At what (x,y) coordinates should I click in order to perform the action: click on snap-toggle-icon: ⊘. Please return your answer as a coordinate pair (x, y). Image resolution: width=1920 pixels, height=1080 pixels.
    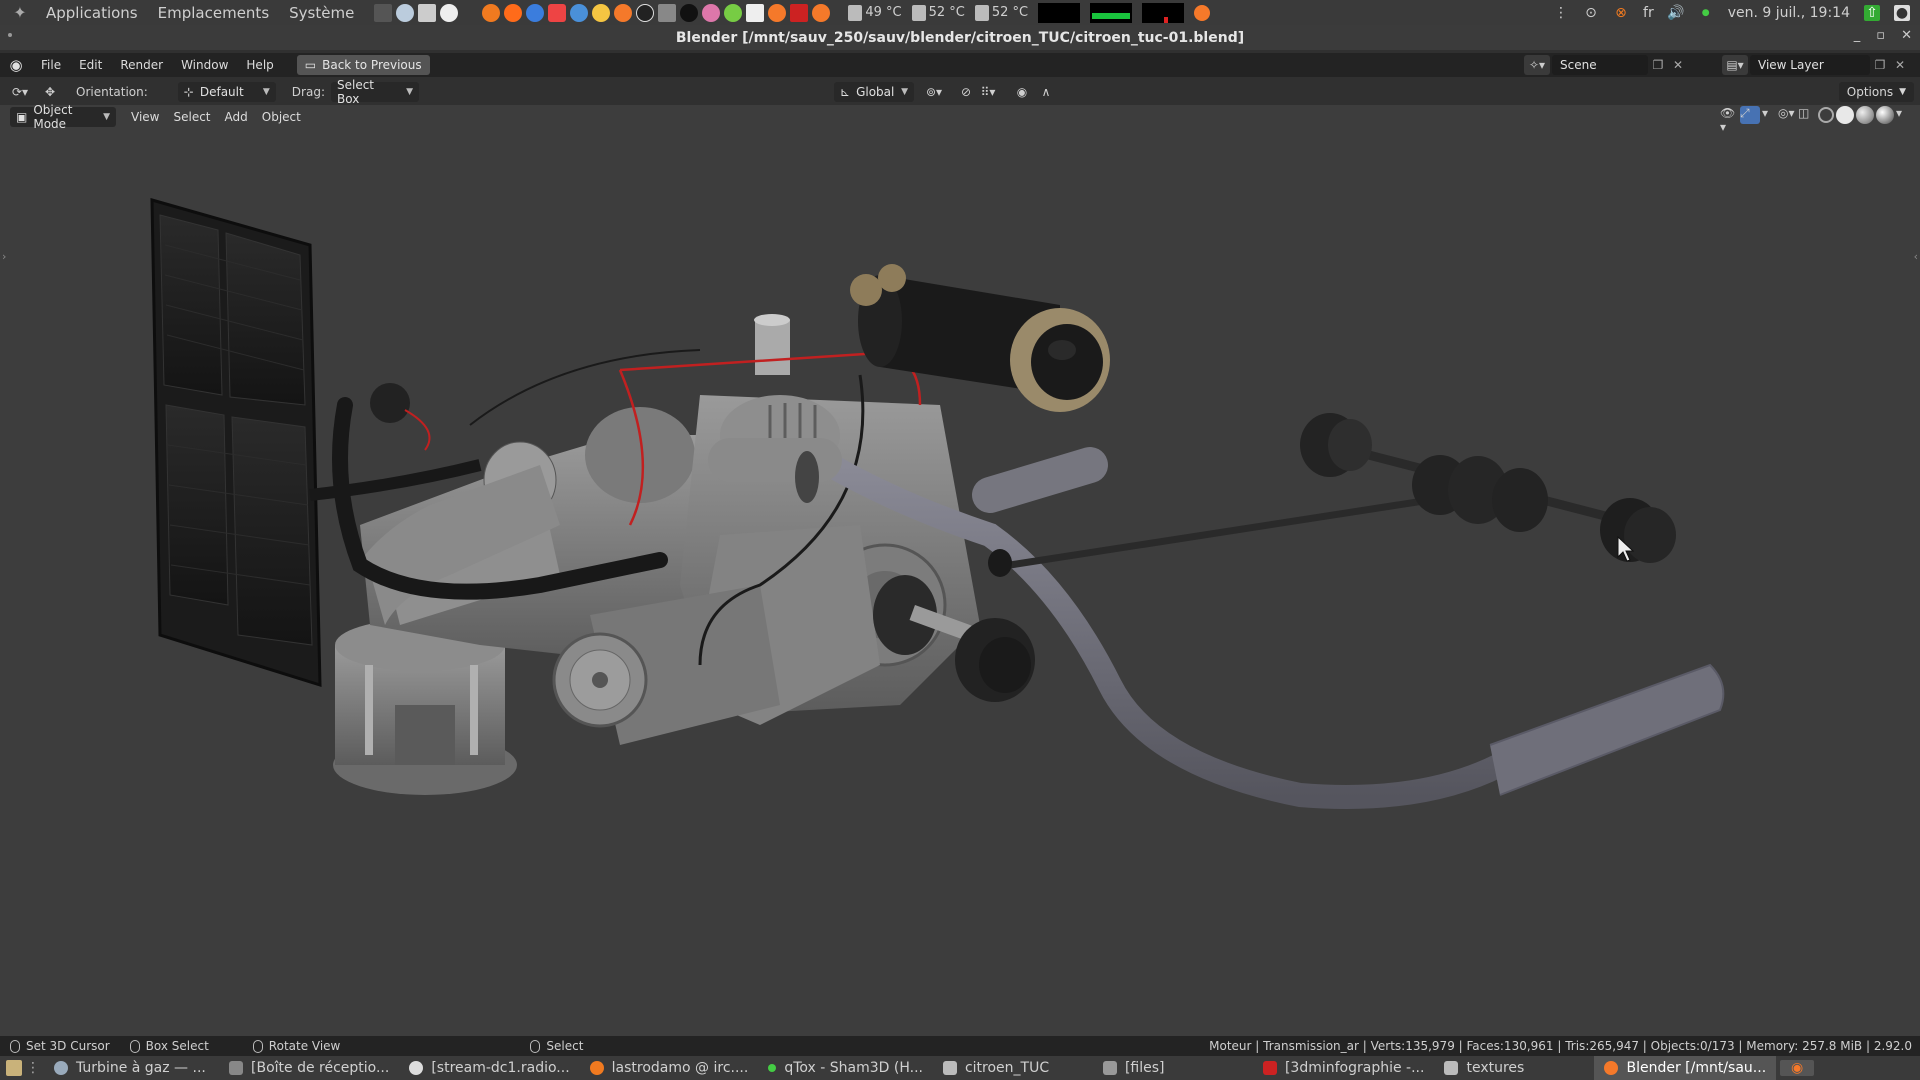
    Looking at the image, I should click on (966, 92).